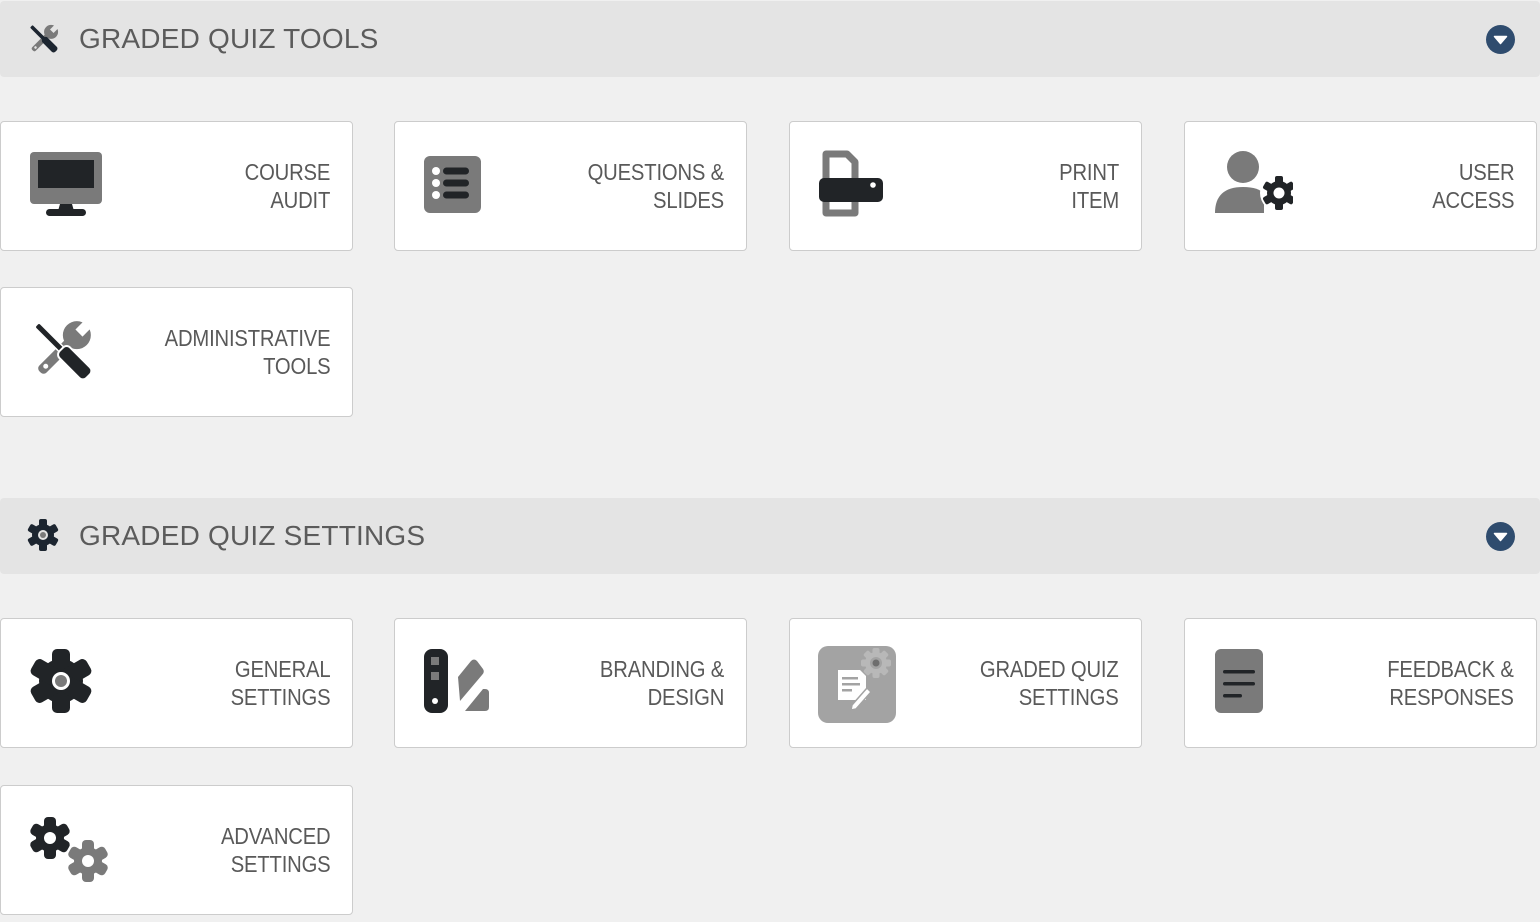  Describe the element at coordinates (1251, 684) in the screenshot. I see `feedback-document-icon` at that location.